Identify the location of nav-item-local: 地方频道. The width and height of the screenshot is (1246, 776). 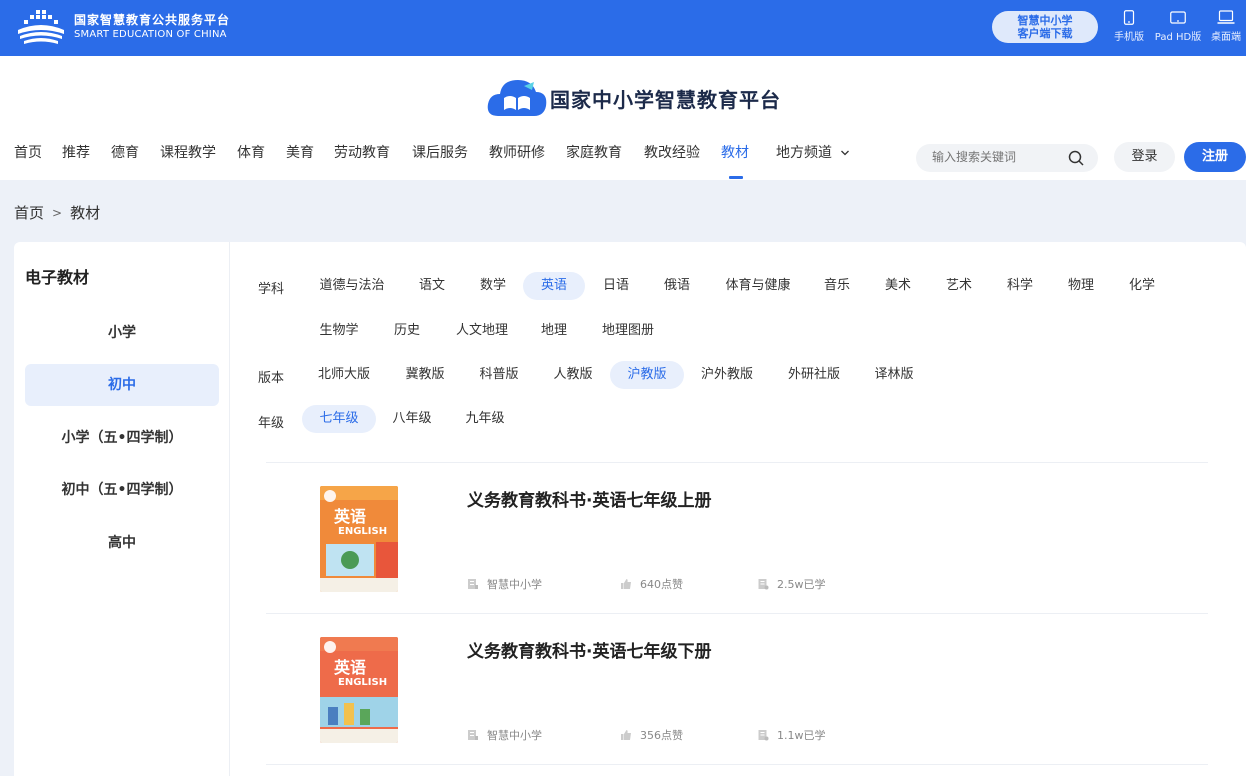
(813, 152).